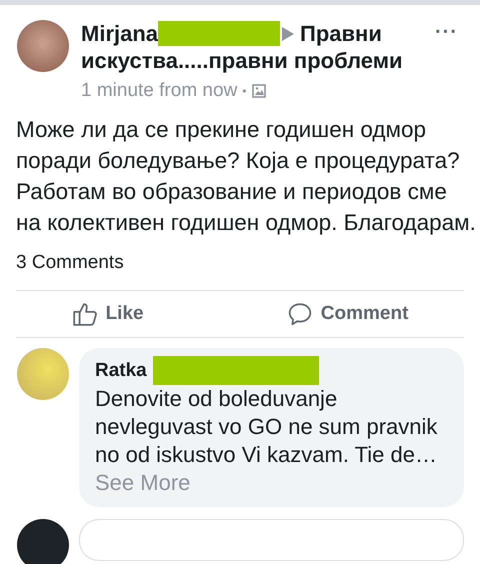  I want to click on triangle-icon, so click(288, 34).